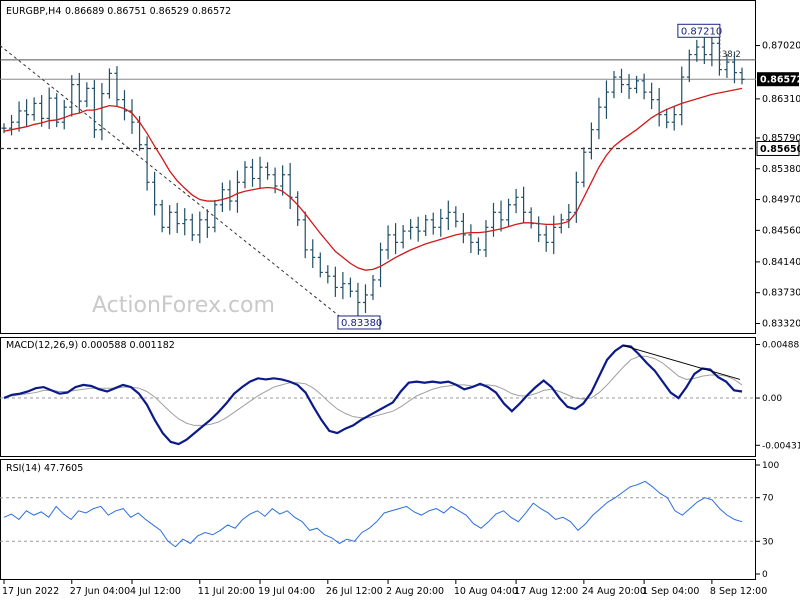 This screenshot has width=800, height=603. What do you see at coordinates (781, 262) in the screenshot?
I see `price-y-tick-label: 0.84140` at bounding box center [781, 262].